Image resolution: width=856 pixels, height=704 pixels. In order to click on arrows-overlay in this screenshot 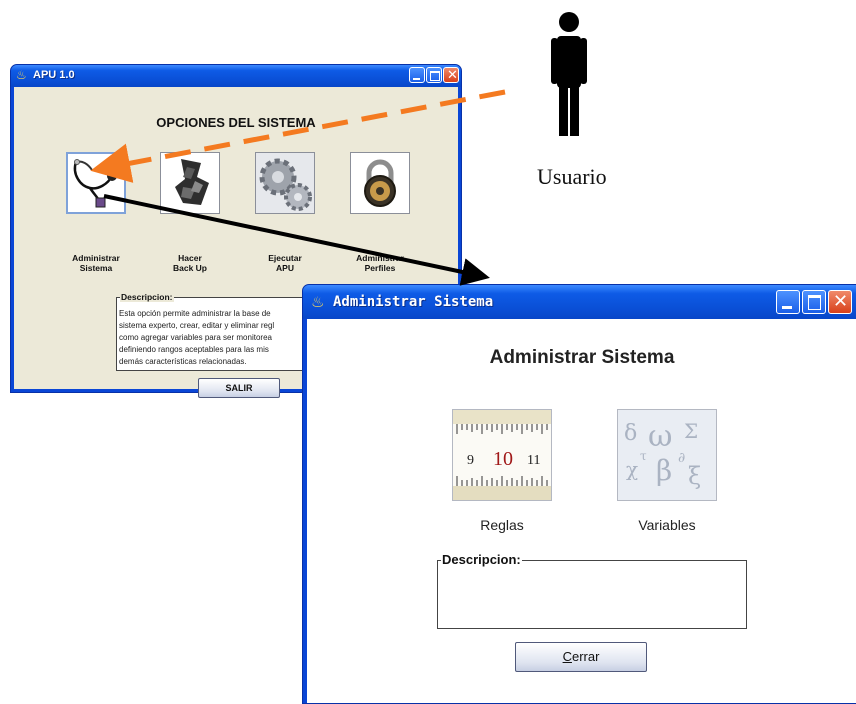, I will do `click(298, 187)`.